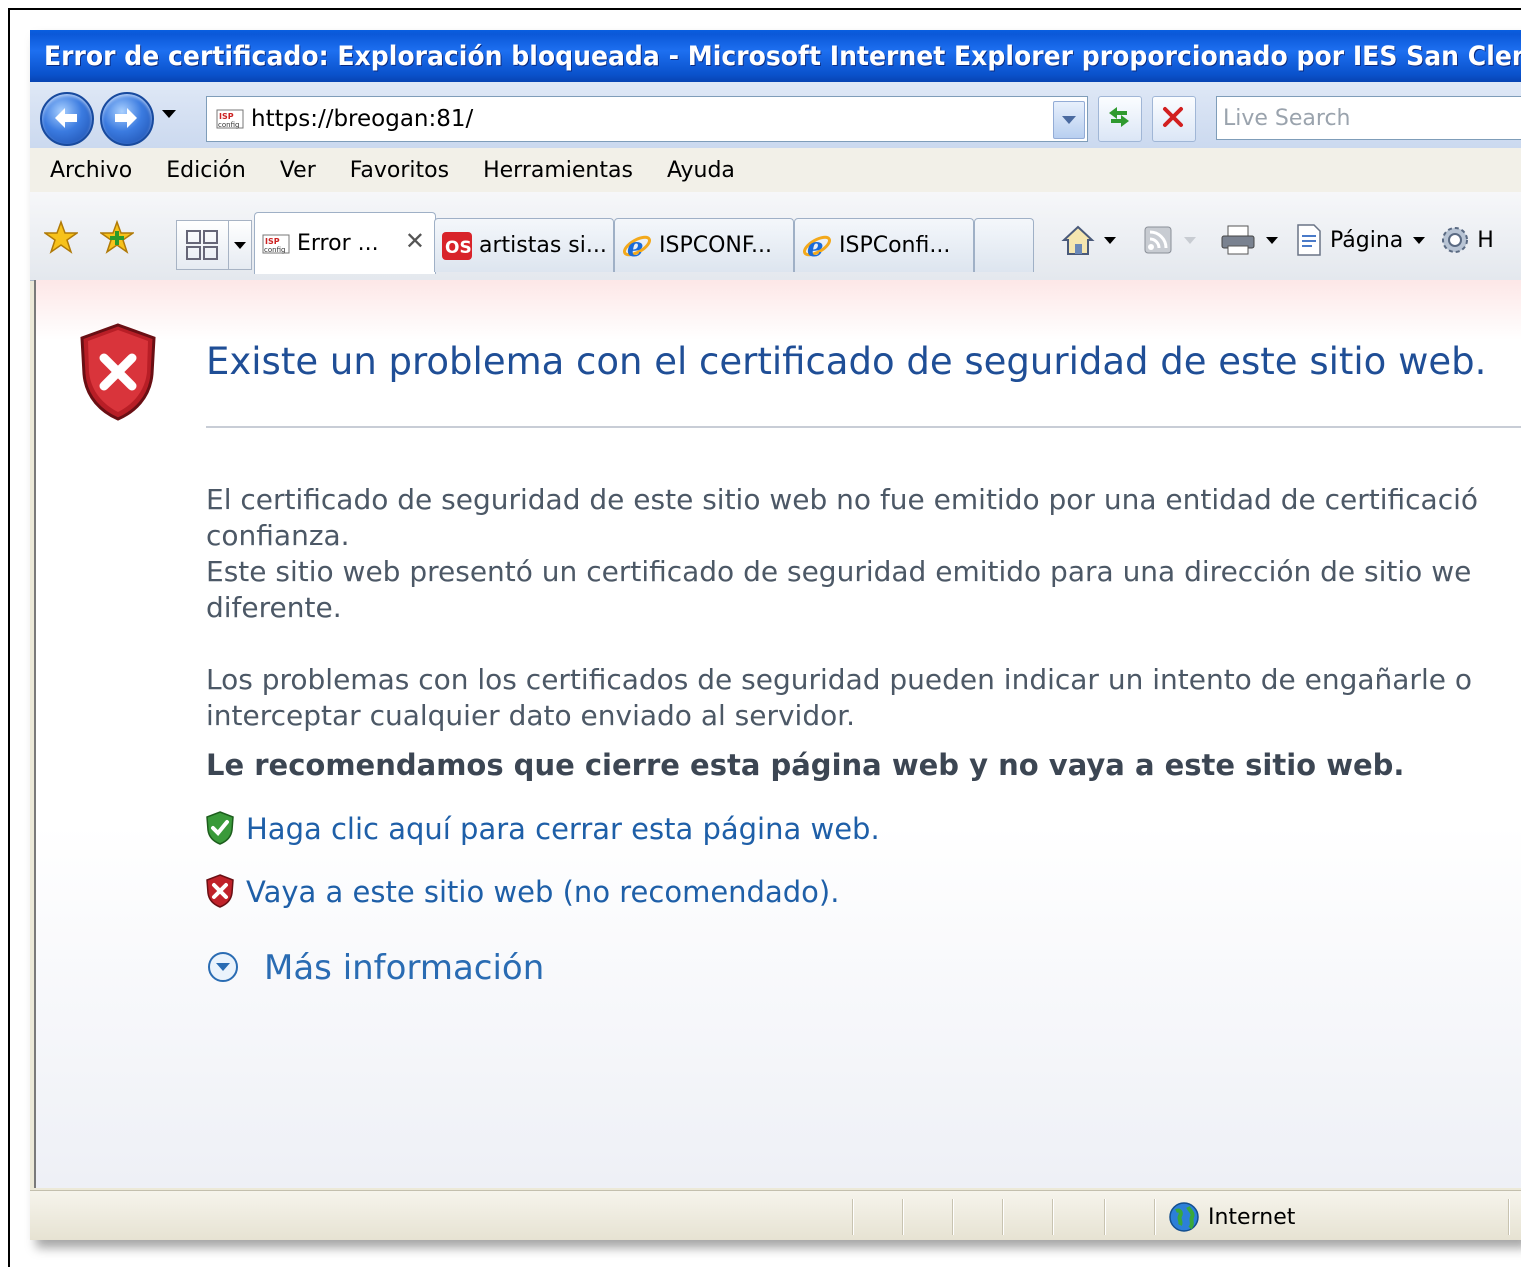 Image resolution: width=1521 pixels, height=1267 pixels. I want to click on address-bar: ISP config https://breogan:81/, so click(647, 119).